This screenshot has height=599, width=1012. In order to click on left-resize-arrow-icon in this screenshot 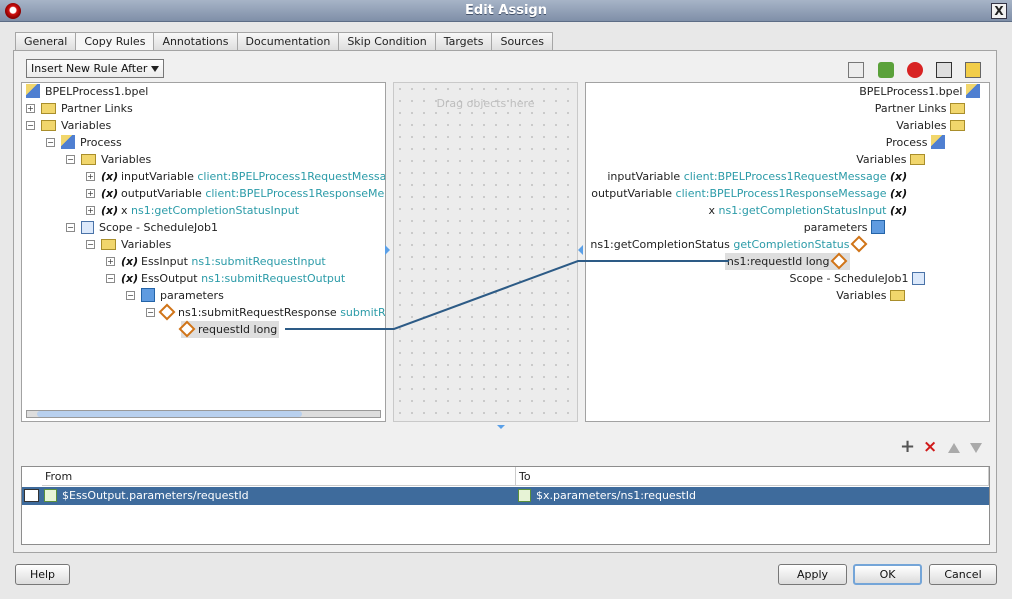, I will do `click(387, 250)`.